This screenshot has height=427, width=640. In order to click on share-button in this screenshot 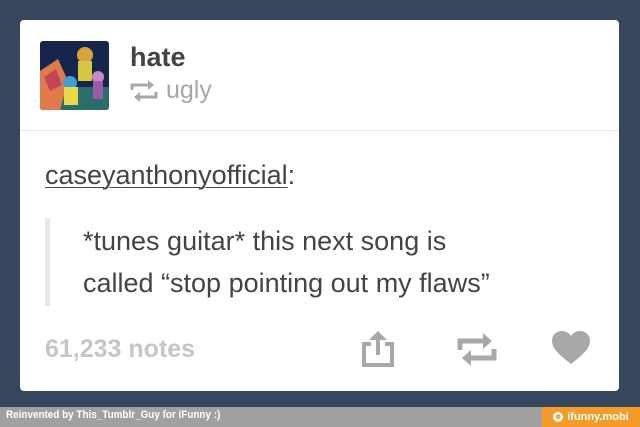, I will do `click(378, 349)`.